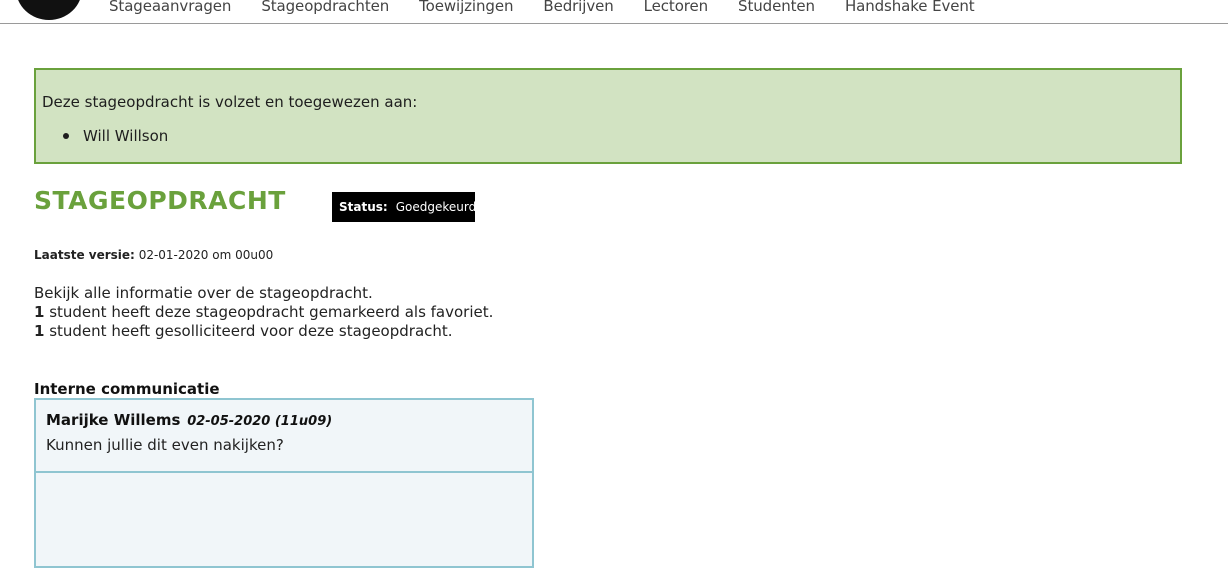 Image resolution: width=1228 pixels, height=568 pixels. What do you see at coordinates (466, 7) in the screenshot?
I see `nav-item-toewijzingen: Toewijzingen` at bounding box center [466, 7].